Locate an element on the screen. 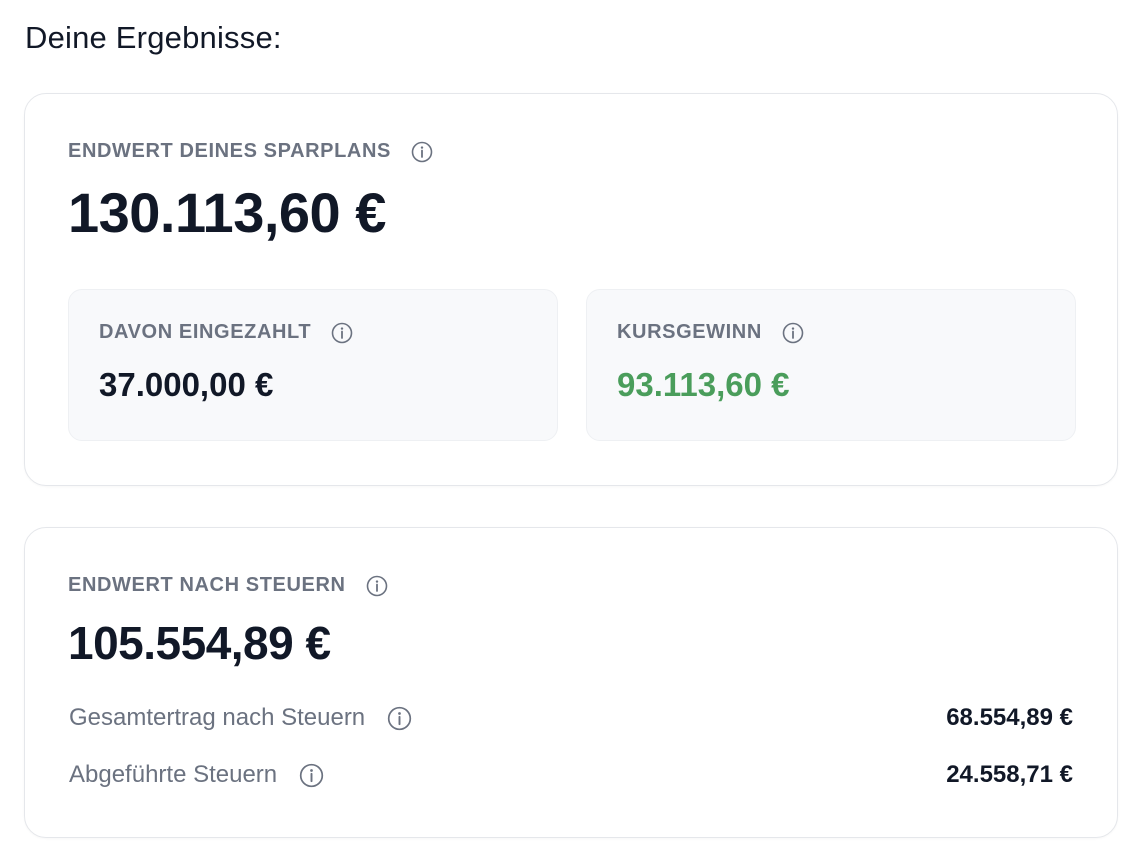 This screenshot has width=1136, height=856. taxes-paid-amount: 24.558,71 € is located at coordinates (1009, 774).